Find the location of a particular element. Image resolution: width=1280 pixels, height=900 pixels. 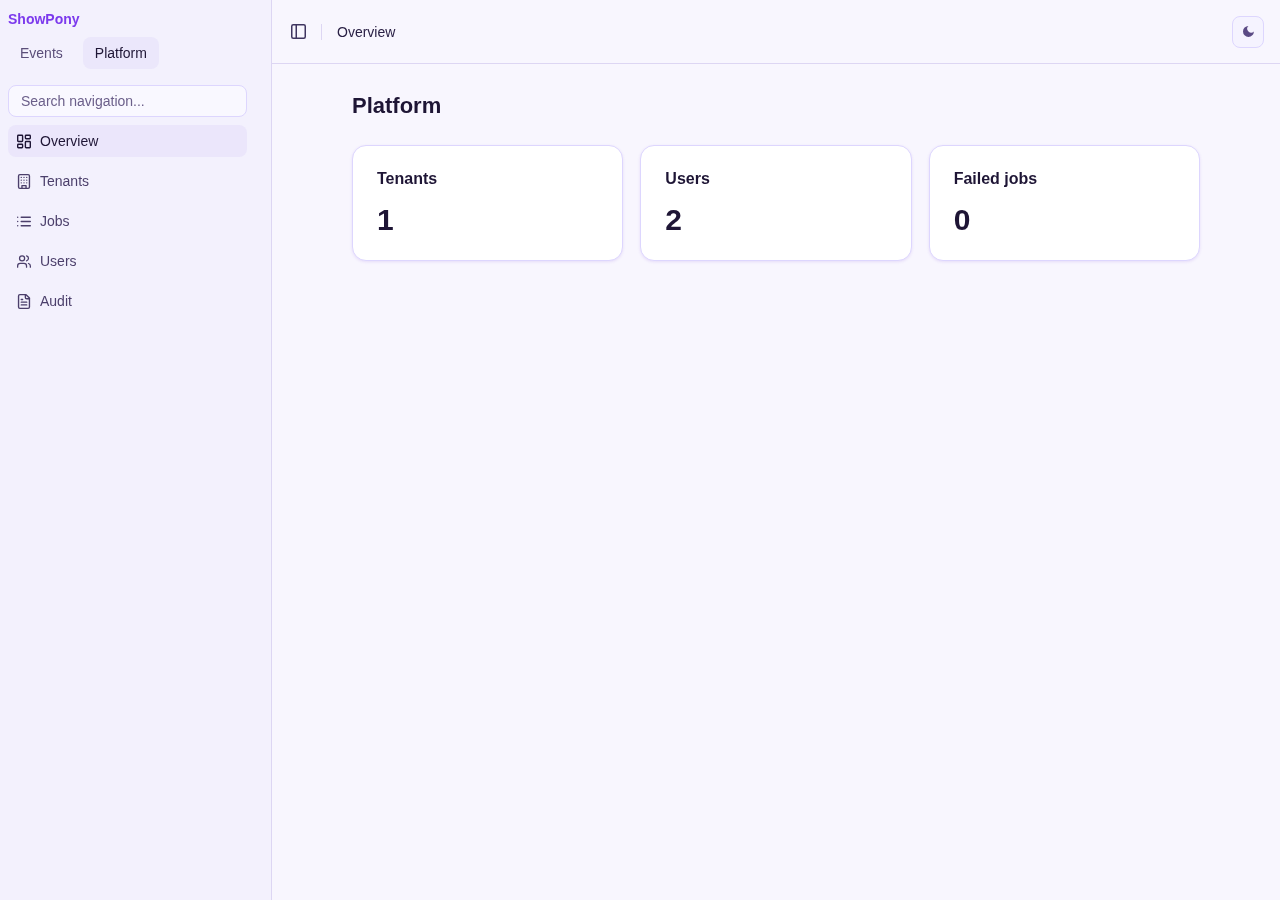

nav-item: Audit is located at coordinates (127, 301).